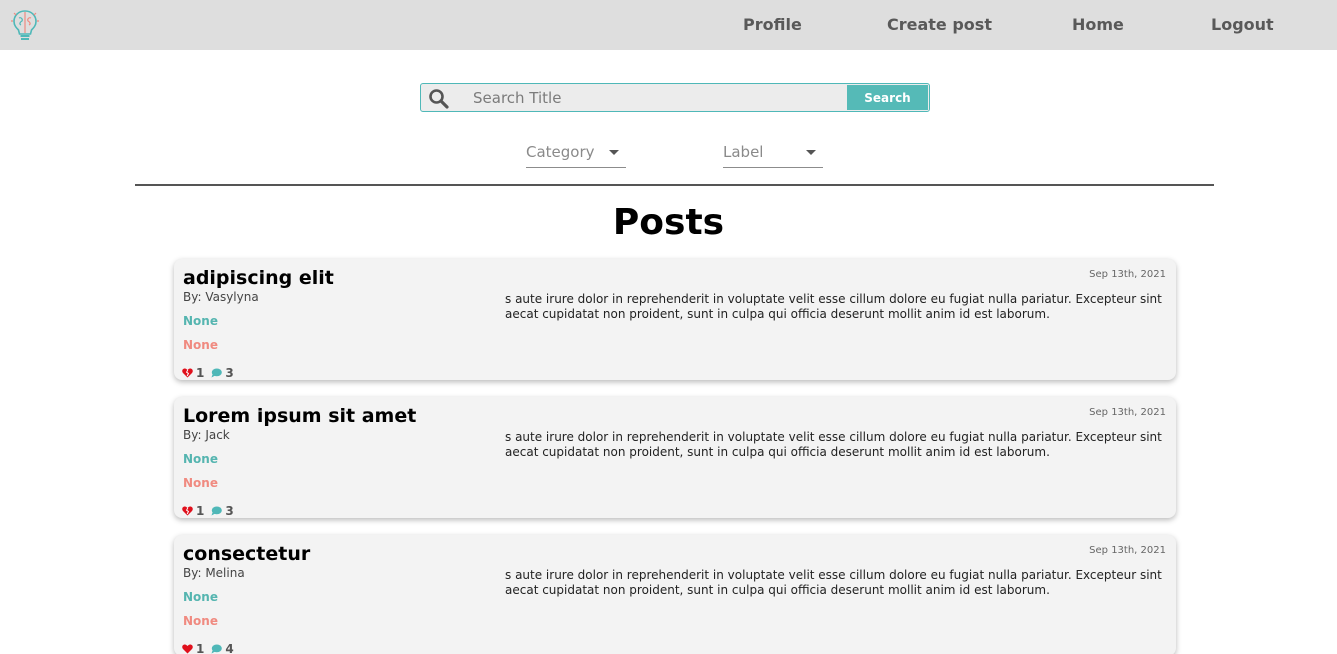 This screenshot has width=1337, height=654. Describe the element at coordinates (187, 649) in the screenshot. I see `heart-icon` at that location.